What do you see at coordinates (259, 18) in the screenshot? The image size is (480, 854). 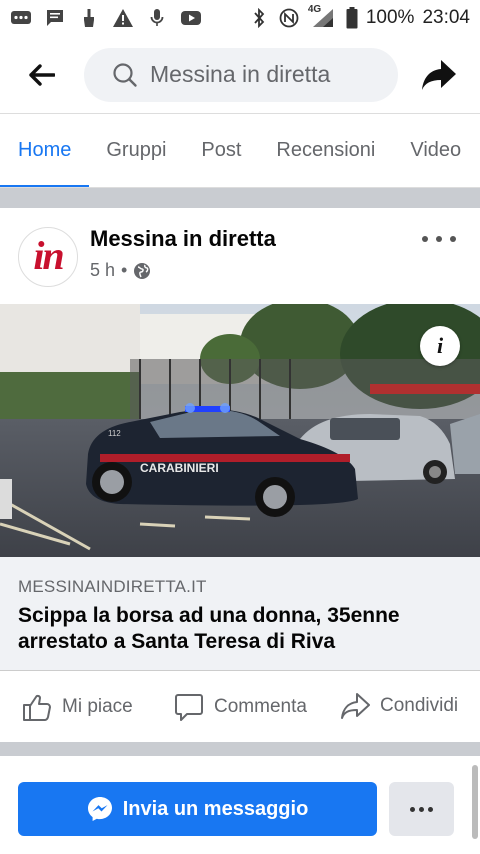 I see `bluetooth-icon` at bounding box center [259, 18].